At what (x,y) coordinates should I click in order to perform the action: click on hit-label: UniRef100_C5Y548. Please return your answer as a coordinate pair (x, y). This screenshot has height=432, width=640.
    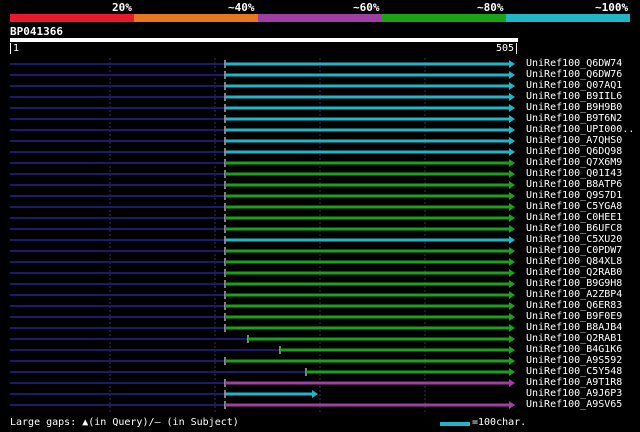
    Looking at the image, I should click on (574, 371).